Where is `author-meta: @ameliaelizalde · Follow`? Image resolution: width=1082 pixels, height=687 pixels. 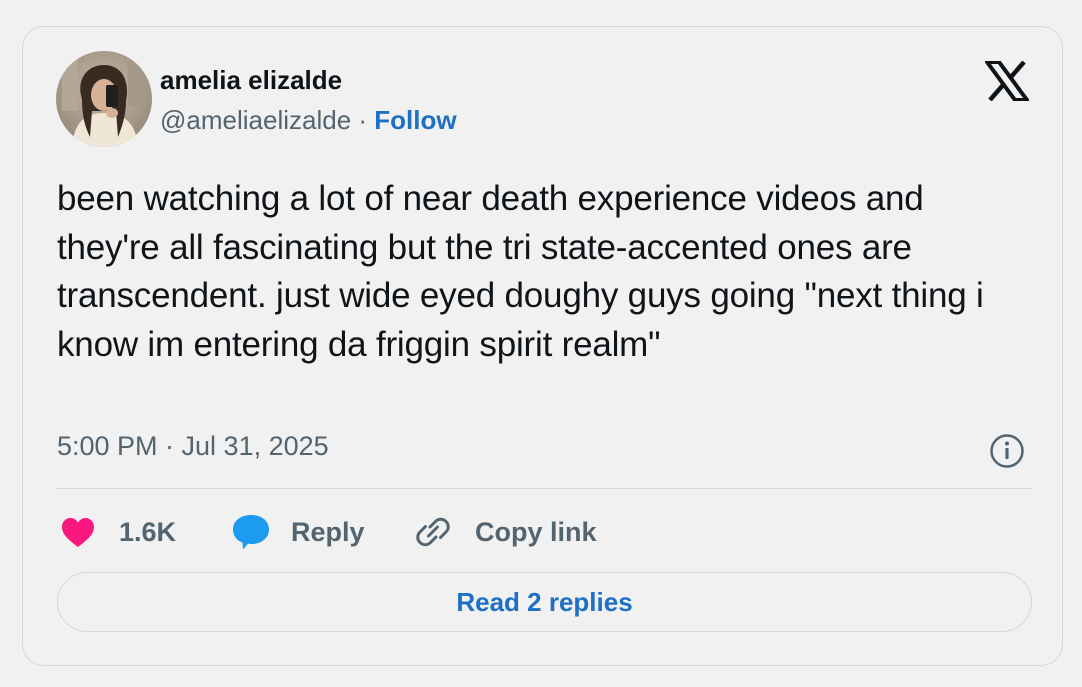
author-meta: @ameliaelizalde · Follow is located at coordinates (308, 120).